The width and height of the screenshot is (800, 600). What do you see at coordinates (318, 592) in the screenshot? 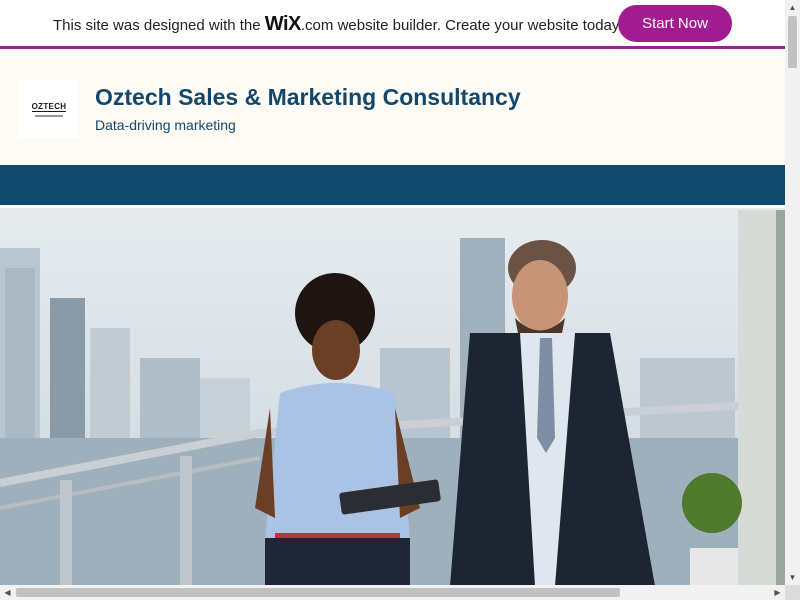
I see `horizontal-scroll-thumb` at bounding box center [318, 592].